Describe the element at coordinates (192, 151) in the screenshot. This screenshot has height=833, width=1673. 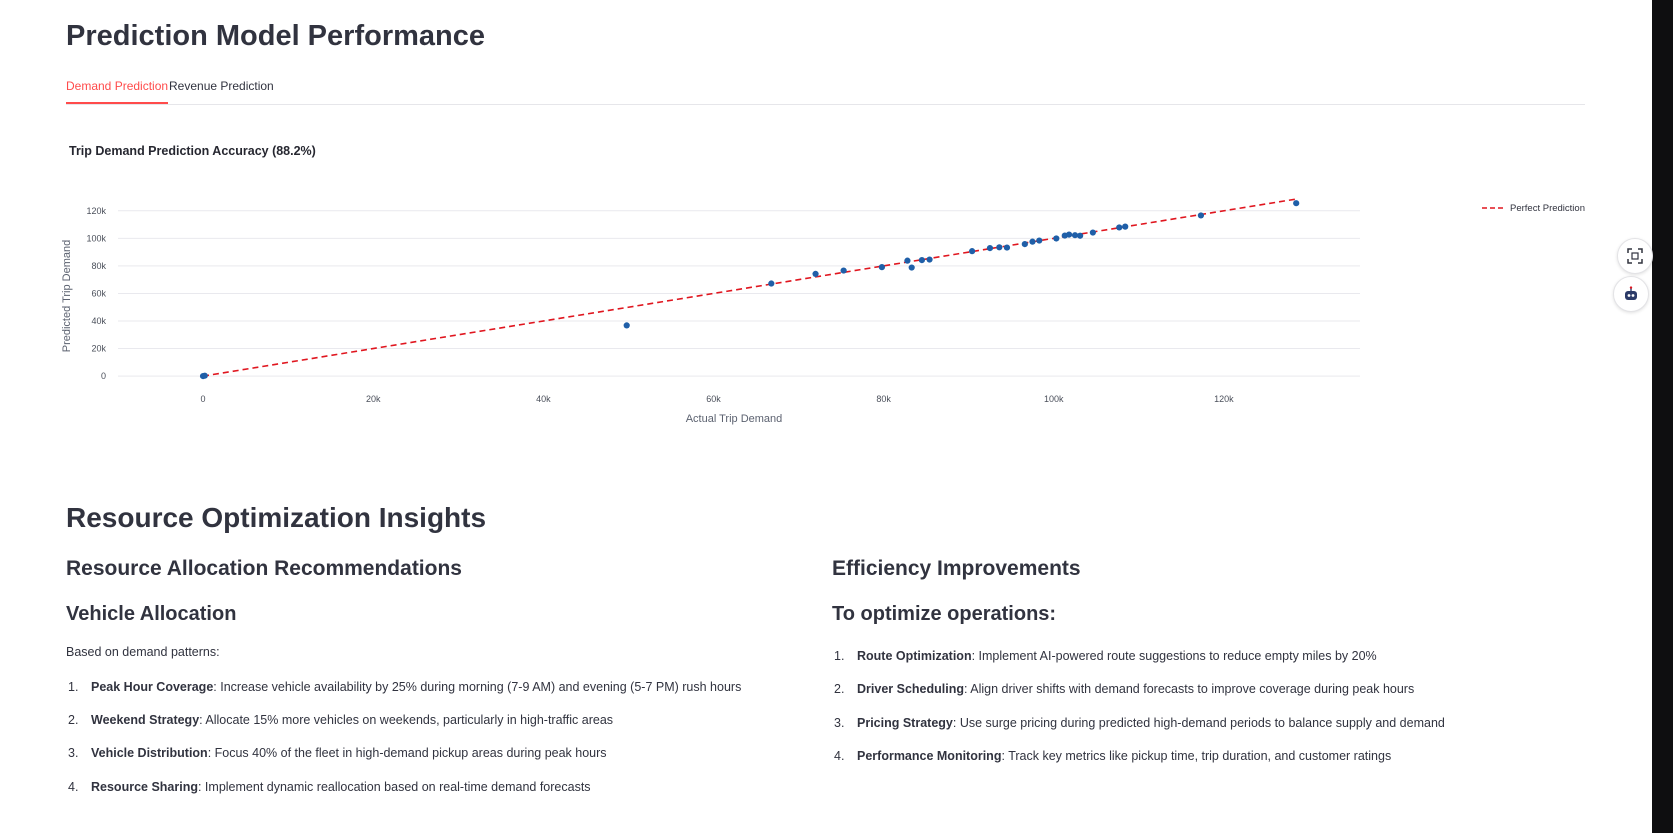
I see `chart-title: Trip Demand Prediction Accuracy (88.2%)` at that location.